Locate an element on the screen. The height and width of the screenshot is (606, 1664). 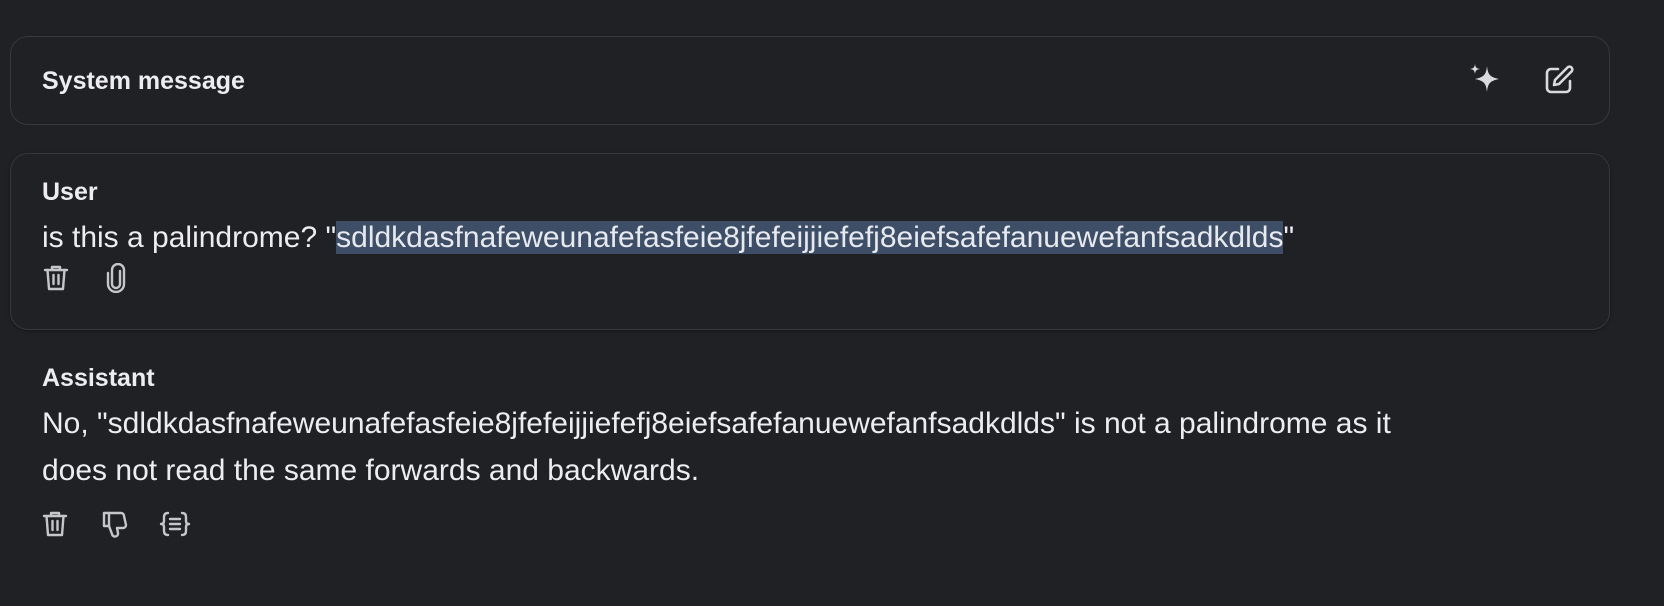
system-message-card: System message is located at coordinates (810, 80).